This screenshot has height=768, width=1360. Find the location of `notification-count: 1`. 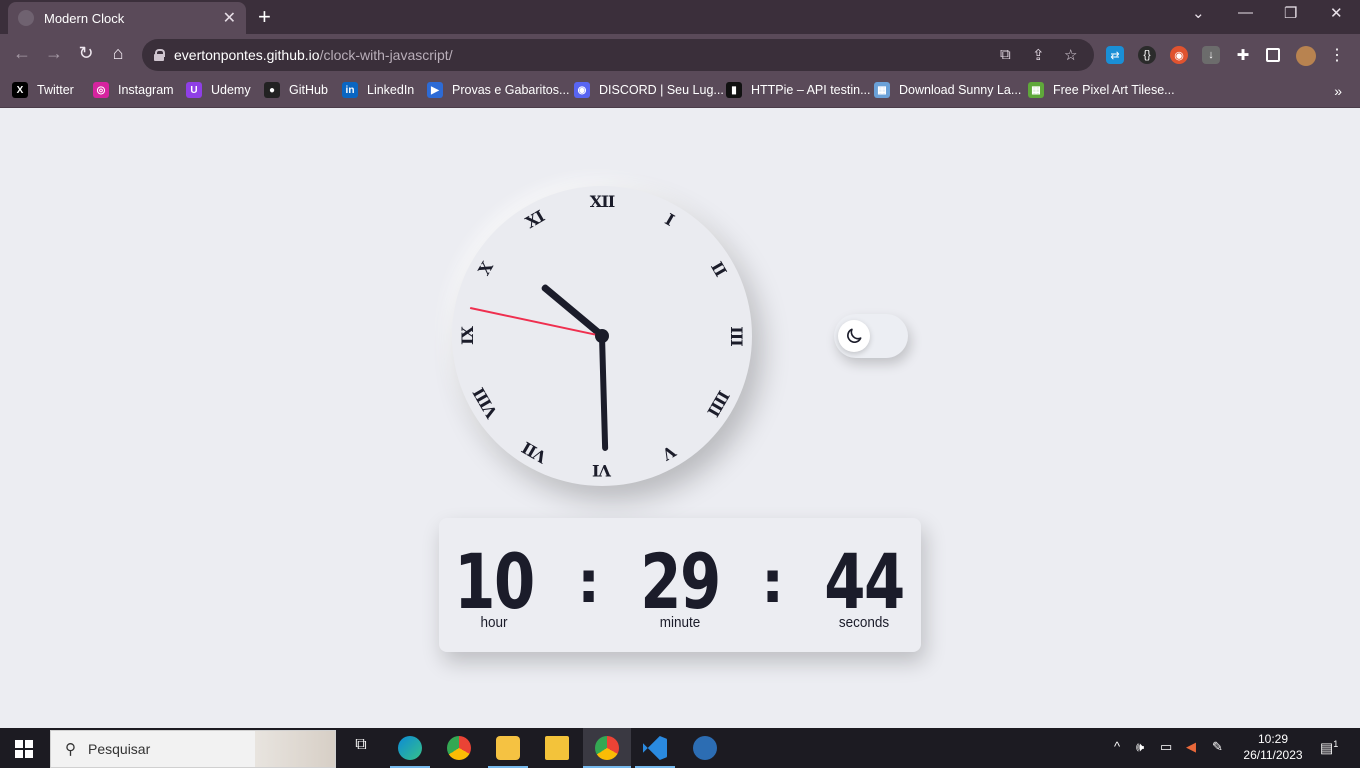

notification-count: 1 is located at coordinates (1336, 744).